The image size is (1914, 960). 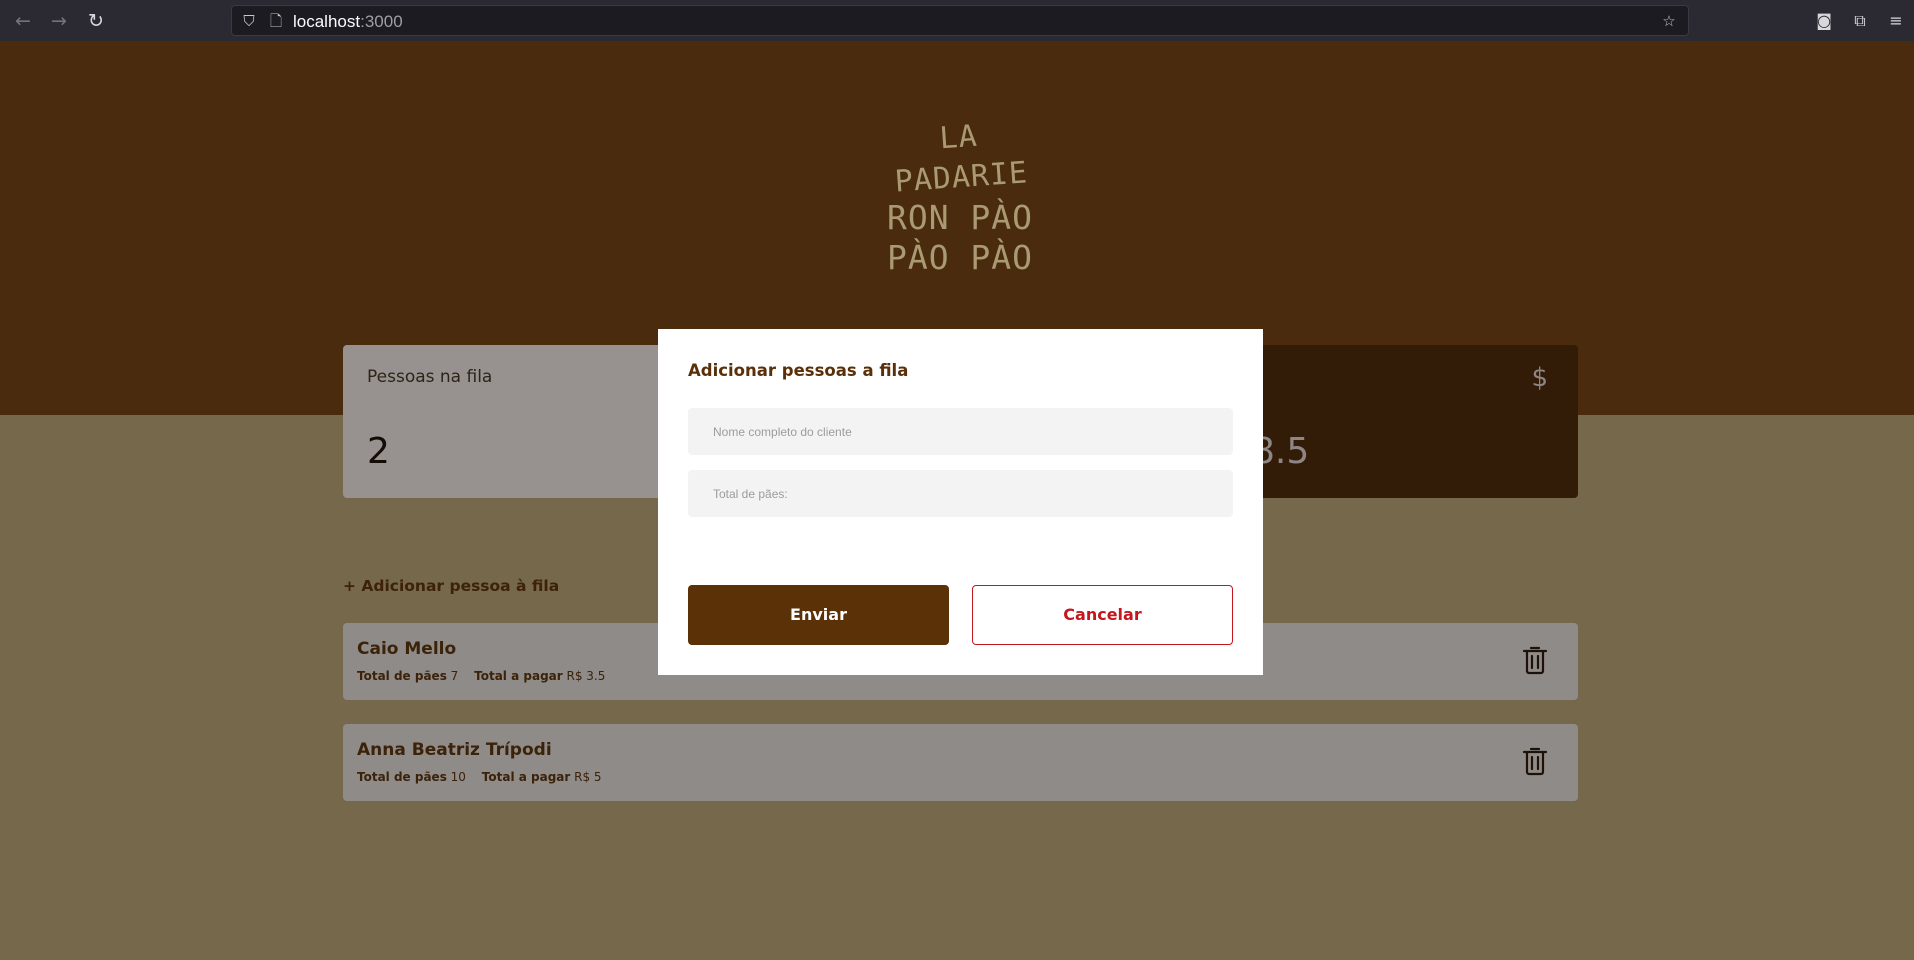 What do you see at coordinates (96, 21) in the screenshot?
I see `reload-icon: ↻` at bounding box center [96, 21].